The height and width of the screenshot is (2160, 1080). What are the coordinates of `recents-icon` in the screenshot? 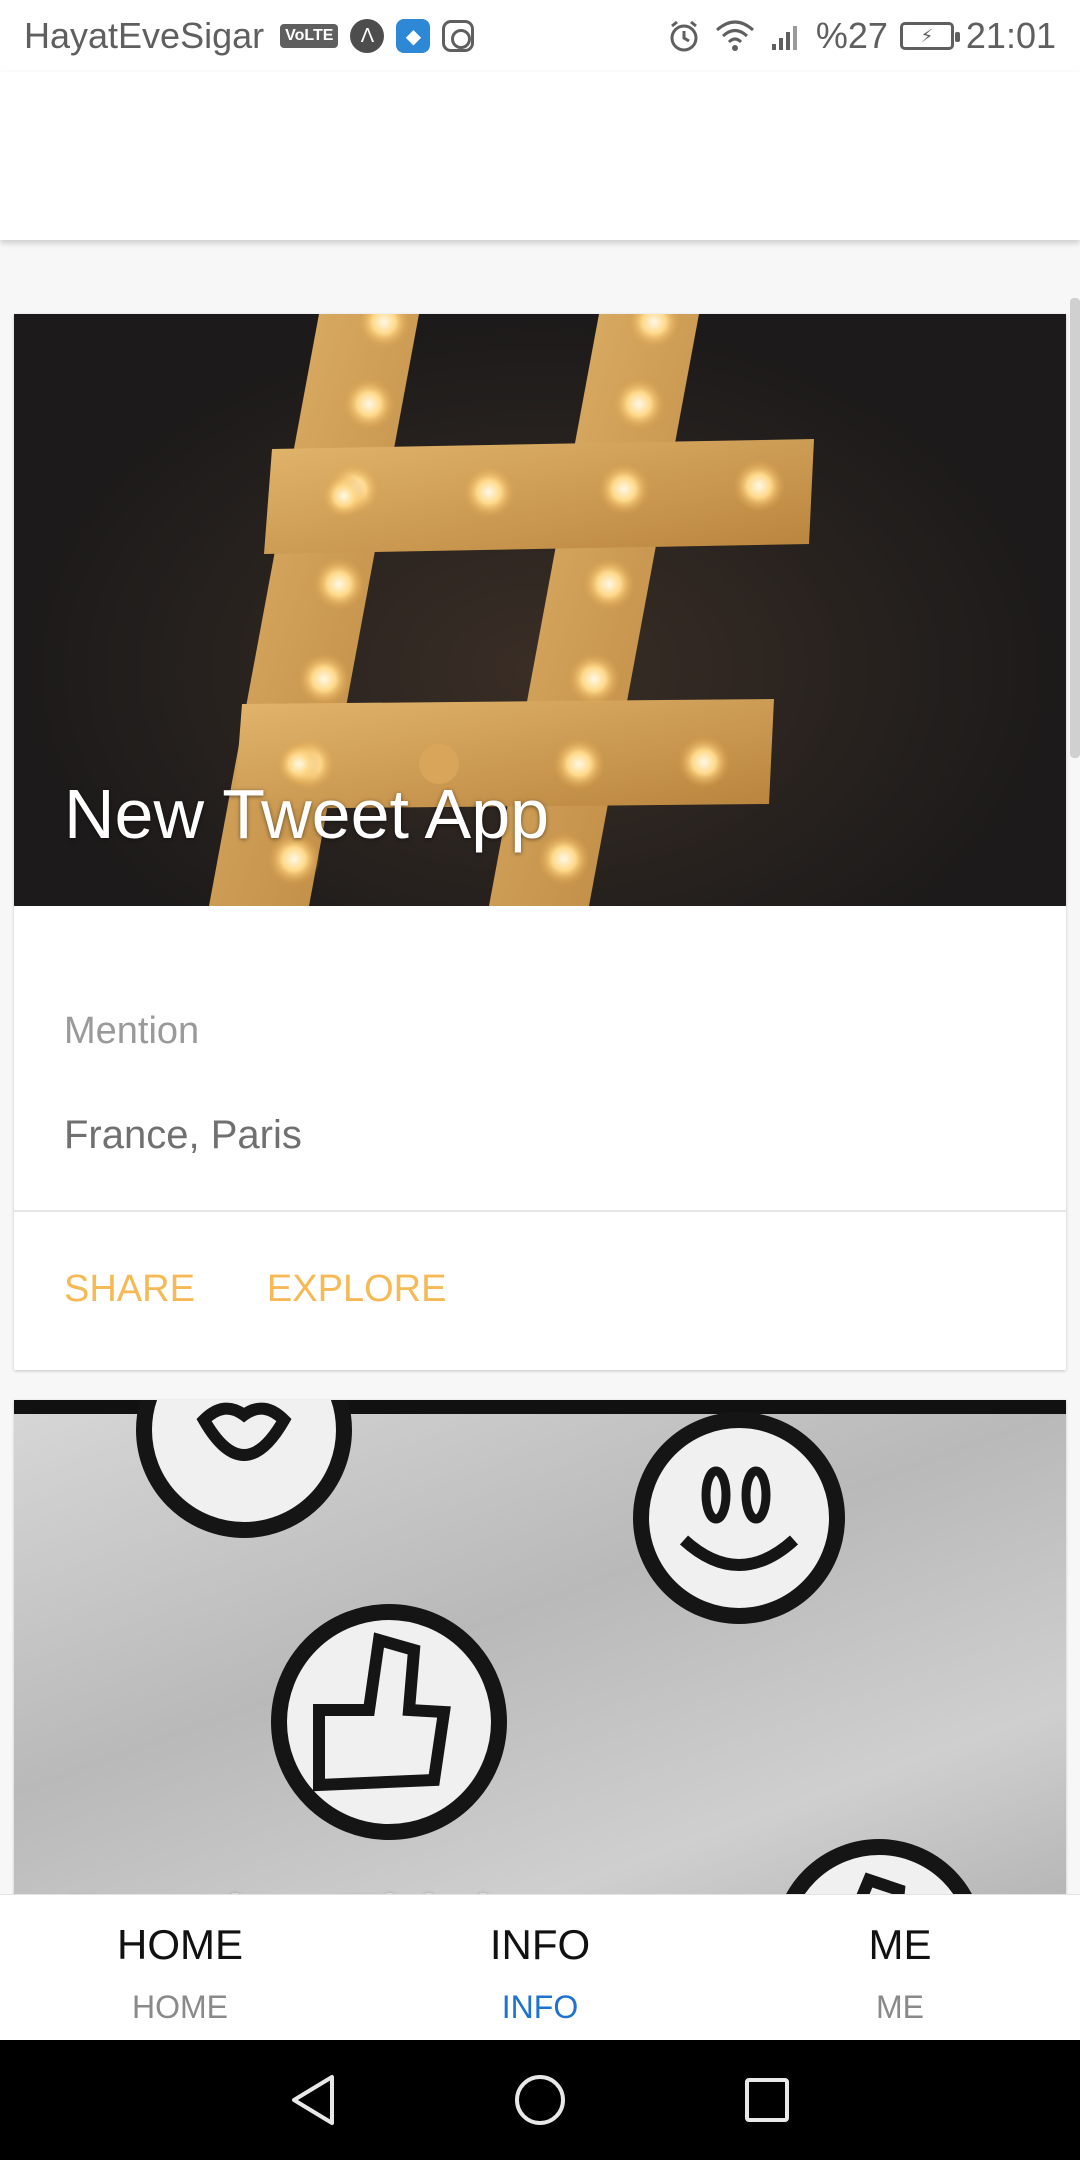 It's located at (766, 2100).